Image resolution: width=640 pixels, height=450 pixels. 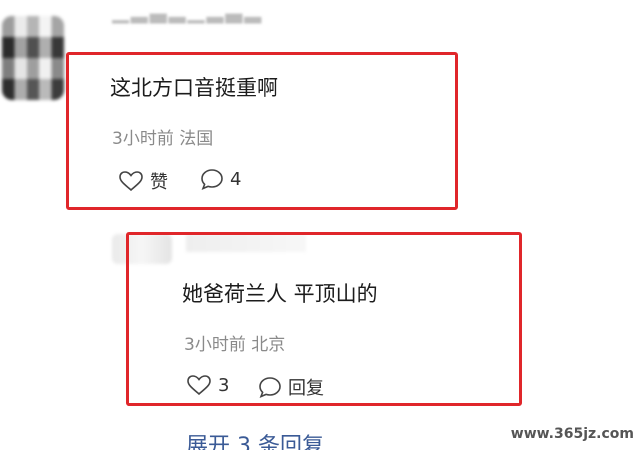 I want to click on comment-1-reply-button: 4, so click(x=220, y=179).